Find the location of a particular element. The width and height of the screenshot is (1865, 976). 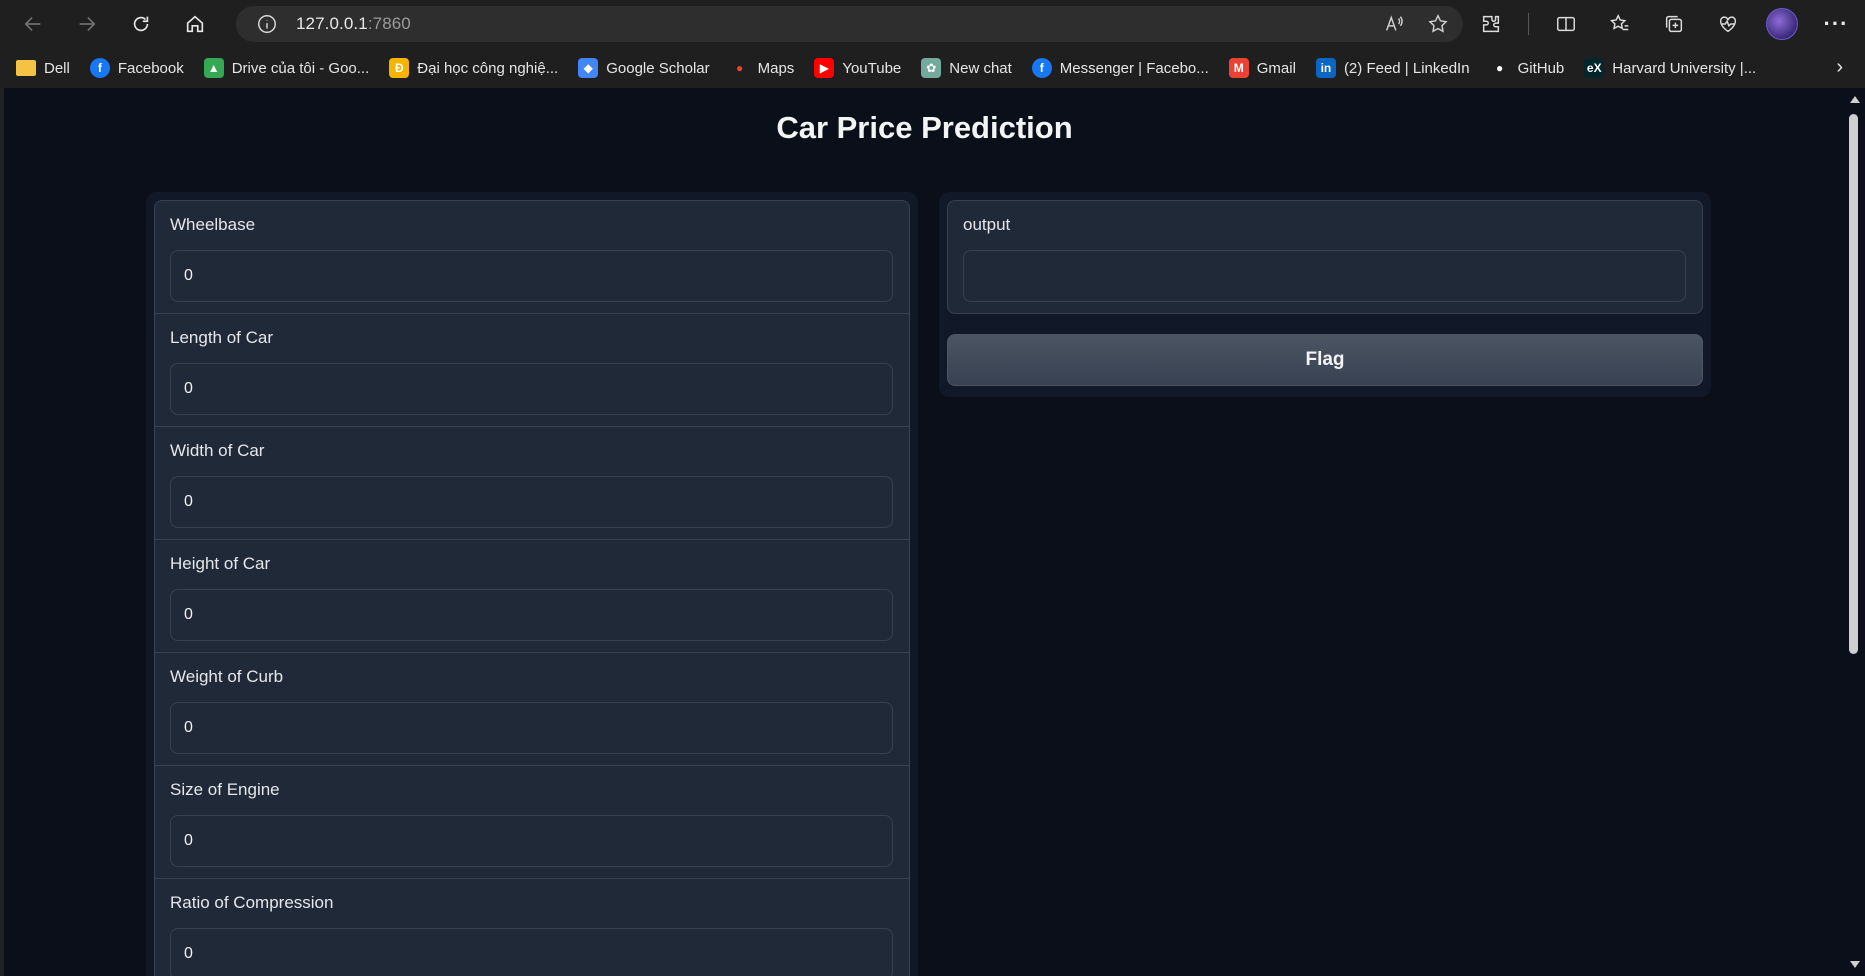

bookmark-item: ● Maps is located at coordinates (762, 68).